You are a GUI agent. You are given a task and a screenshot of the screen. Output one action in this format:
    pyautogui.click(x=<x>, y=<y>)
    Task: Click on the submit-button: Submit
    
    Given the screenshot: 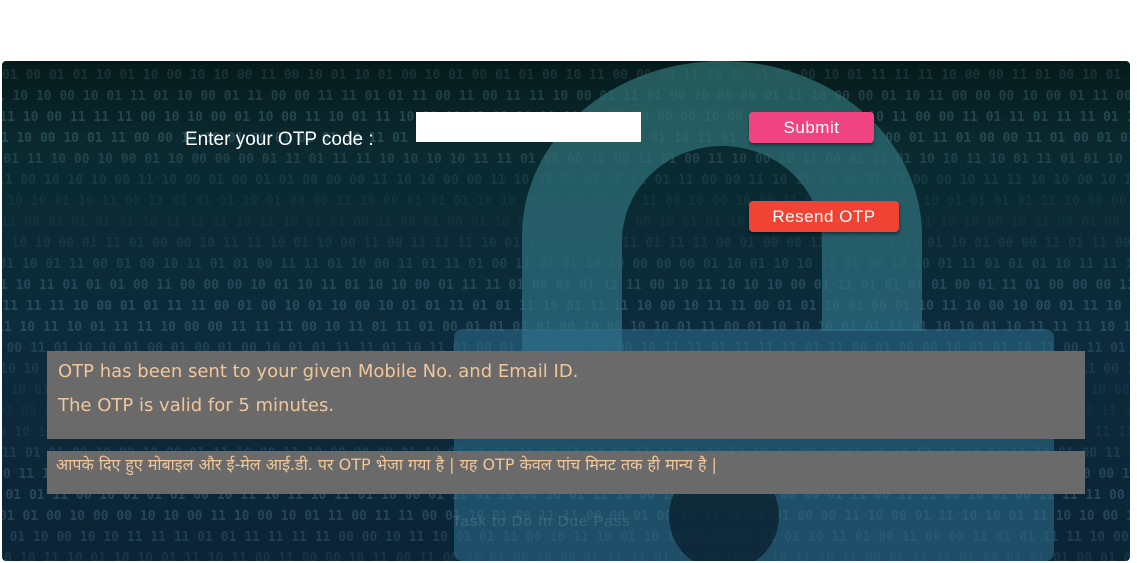 What is the action you would take?
    pyautogui.click(x=811, y=127)
    